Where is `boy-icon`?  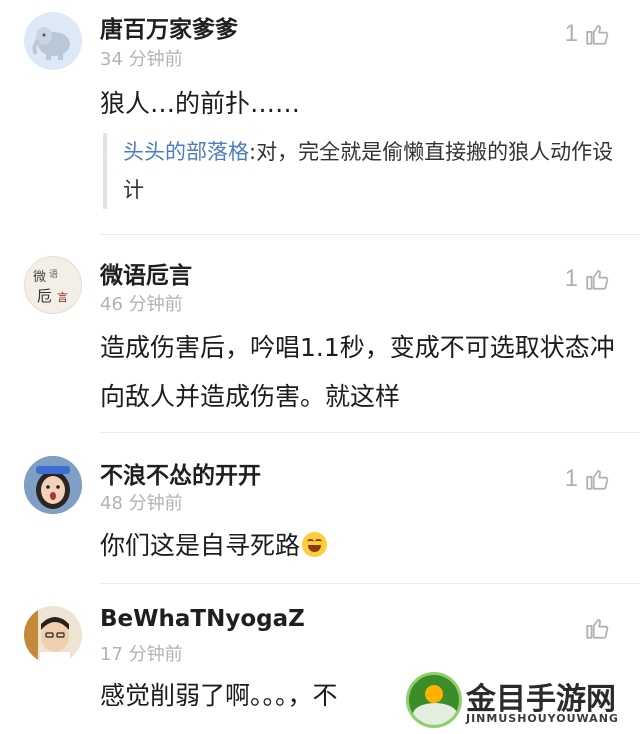 boy-icon is located at coordinates (53, 635).